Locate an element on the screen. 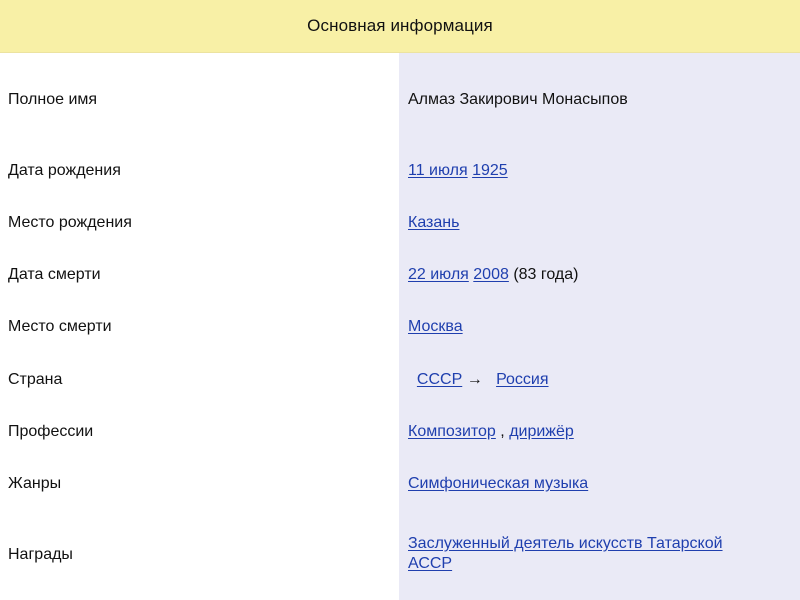 Image resolution: width=800 pixels, height=600 pixels. professions-value: Композитор , дирижёр is located at coordinates (600, 432).